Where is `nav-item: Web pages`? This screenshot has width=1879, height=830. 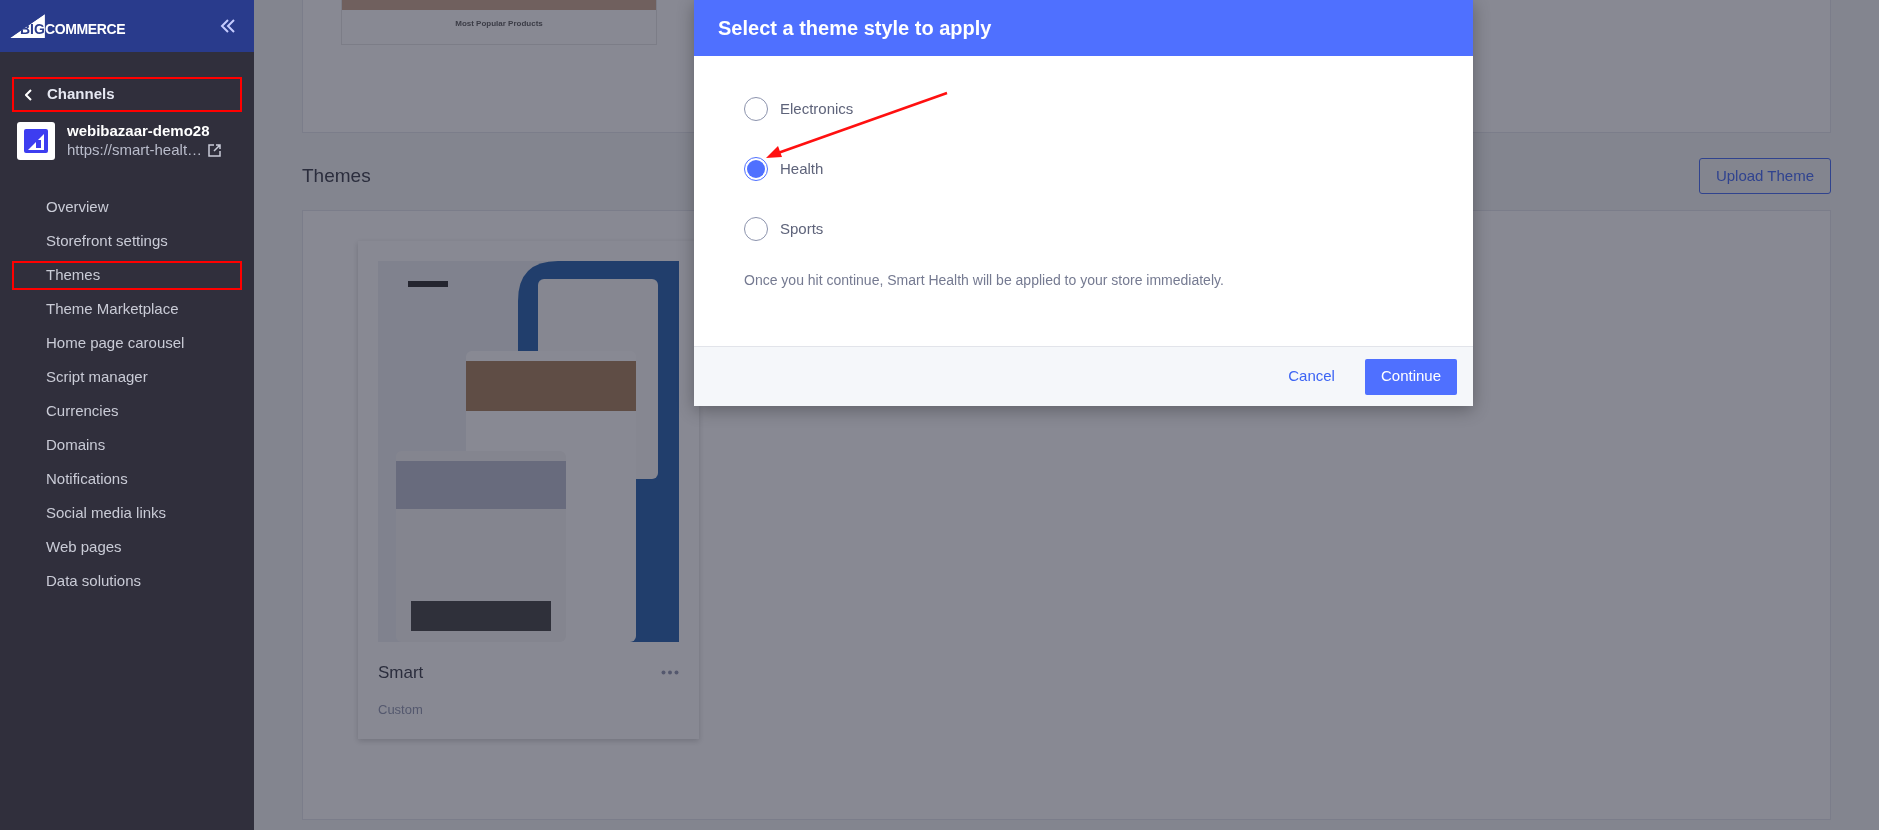
nav-item: Web pages is located at coordinates (127, 547).